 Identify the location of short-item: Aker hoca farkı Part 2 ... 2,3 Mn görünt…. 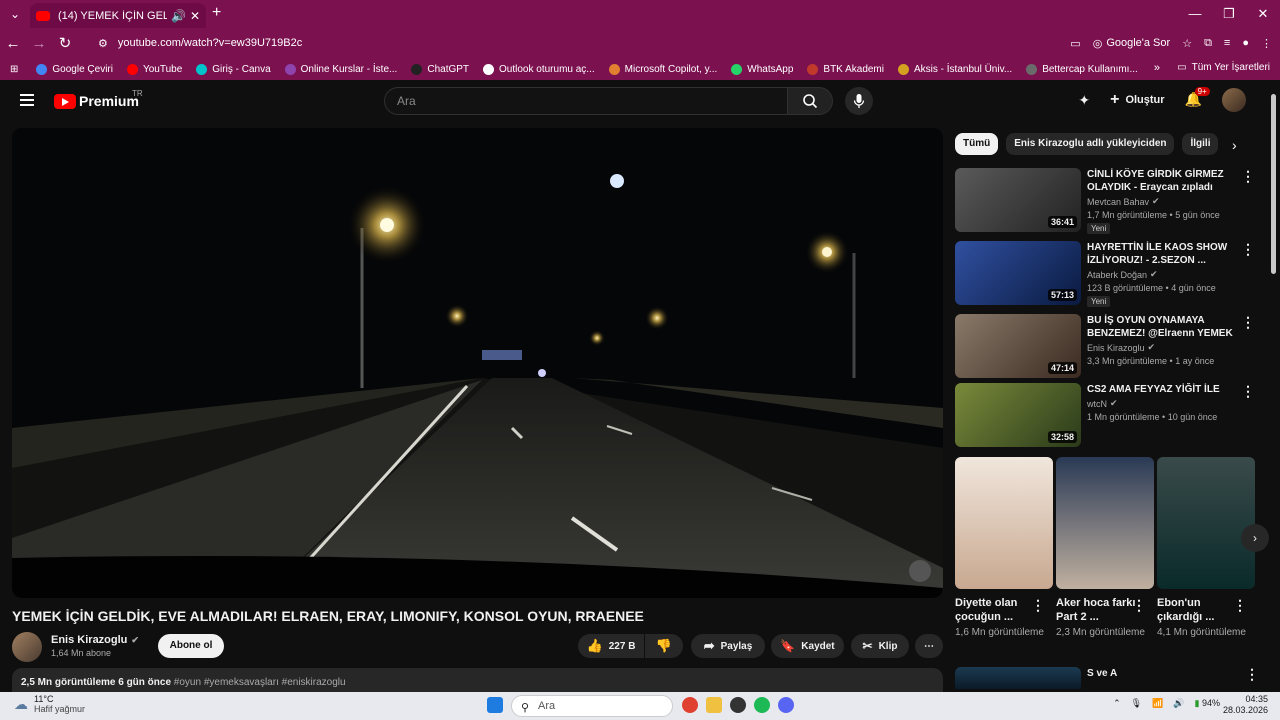
(1105, 547).